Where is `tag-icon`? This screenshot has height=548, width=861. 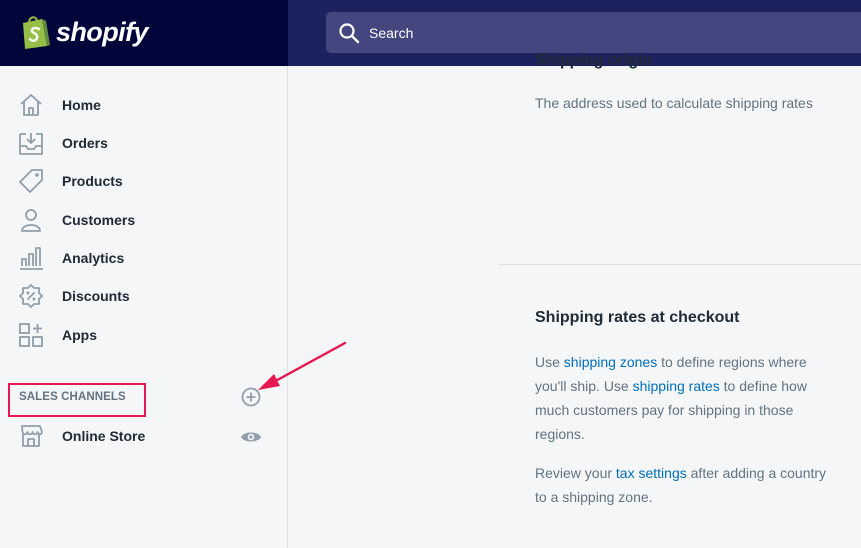 tag-icon is located at coordinates (31, 181).